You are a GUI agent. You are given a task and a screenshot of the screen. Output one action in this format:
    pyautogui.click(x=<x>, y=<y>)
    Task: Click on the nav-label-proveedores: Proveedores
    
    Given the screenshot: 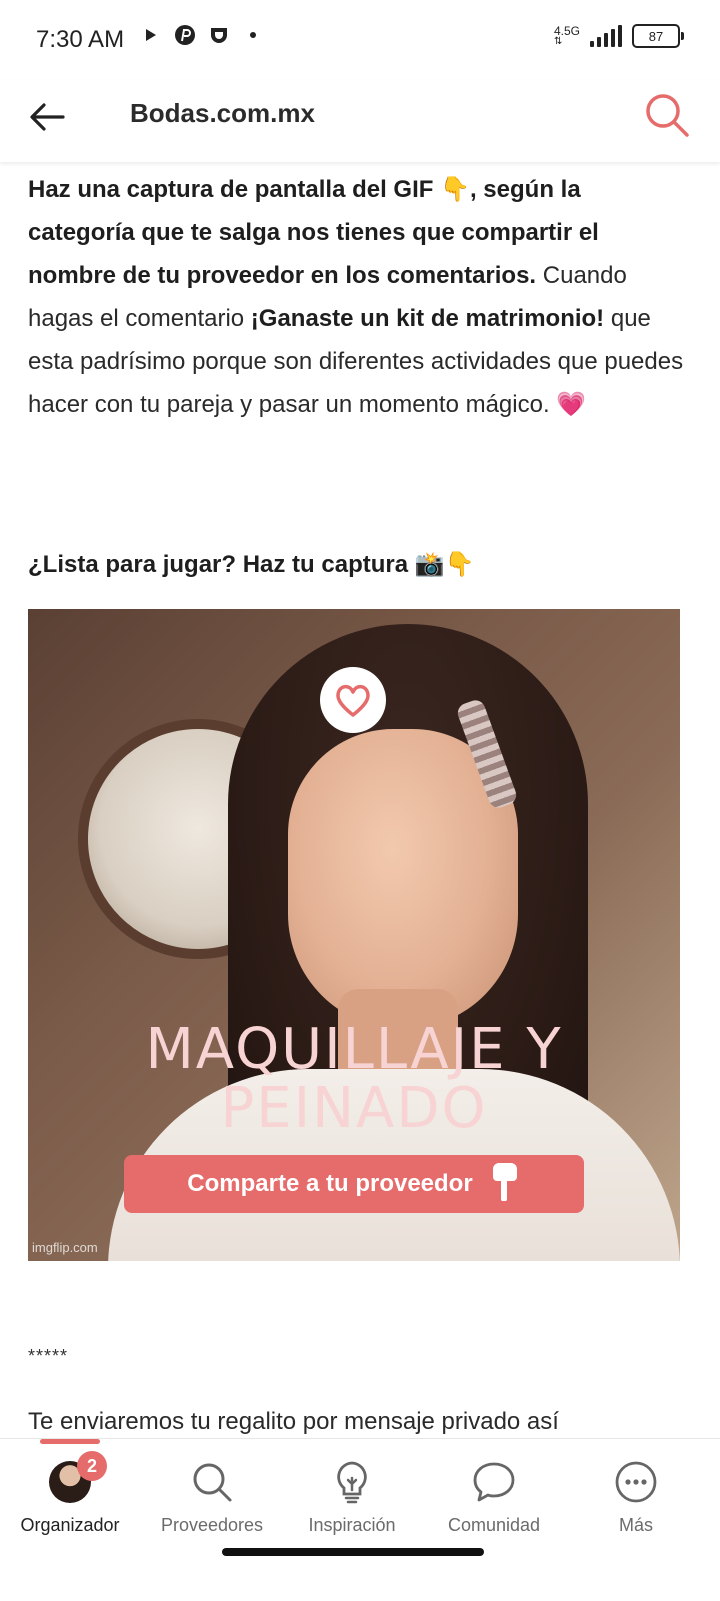 What is the action you would take?
    pyautogui.click(x=212, y=1525)
    